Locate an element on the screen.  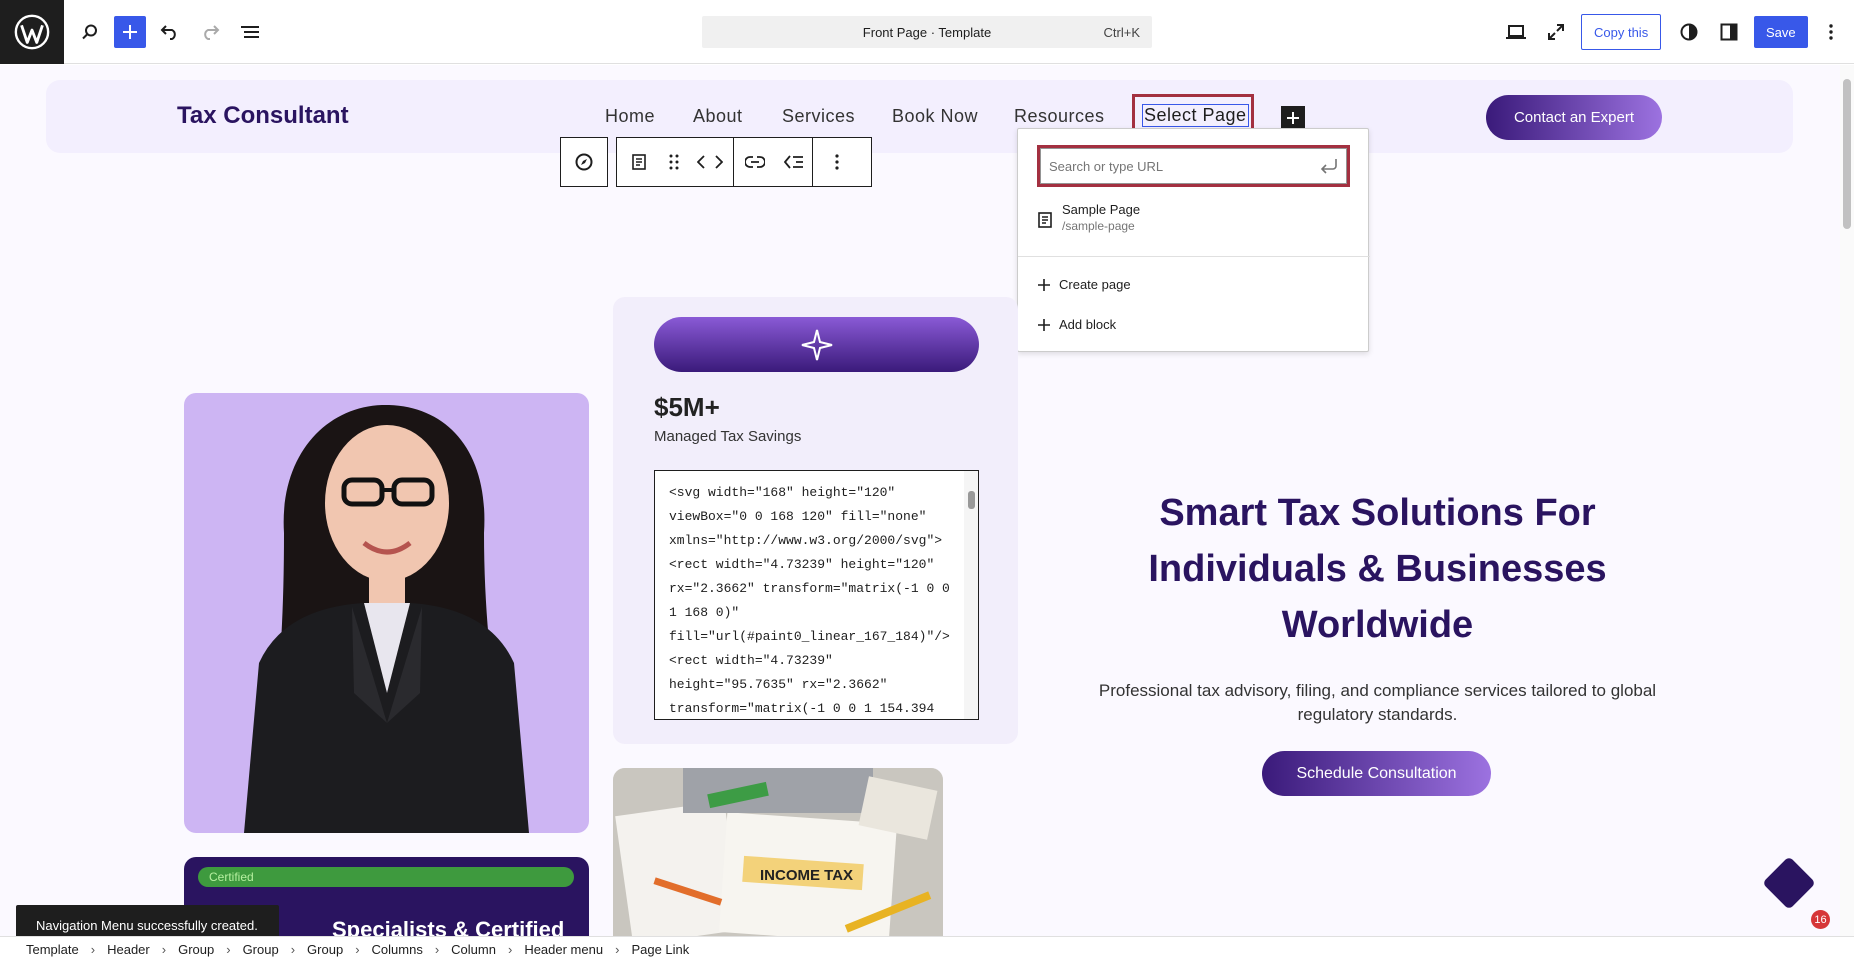
submenu-icon is located at coordinates (793, 162).